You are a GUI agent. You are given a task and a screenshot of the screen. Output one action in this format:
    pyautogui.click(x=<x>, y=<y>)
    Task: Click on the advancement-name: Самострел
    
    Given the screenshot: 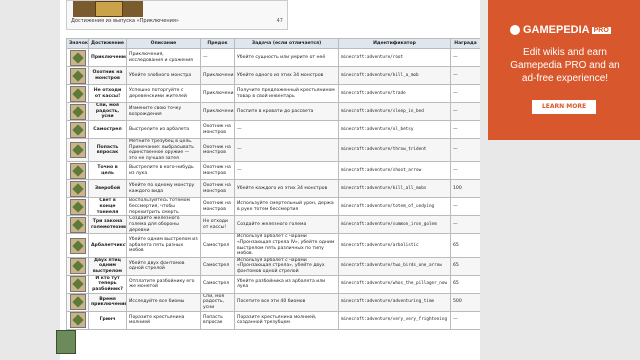 What is the action you would take?
    pyautogui.click(x=107, y=129)
    